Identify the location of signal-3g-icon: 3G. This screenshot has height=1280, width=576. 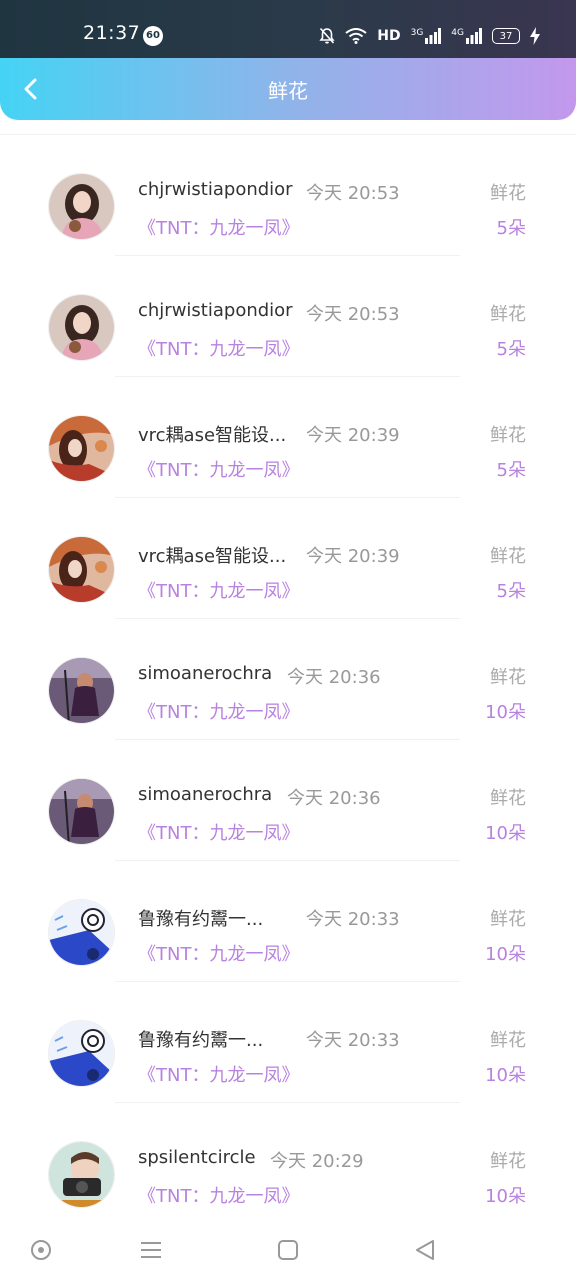
(426, 36).